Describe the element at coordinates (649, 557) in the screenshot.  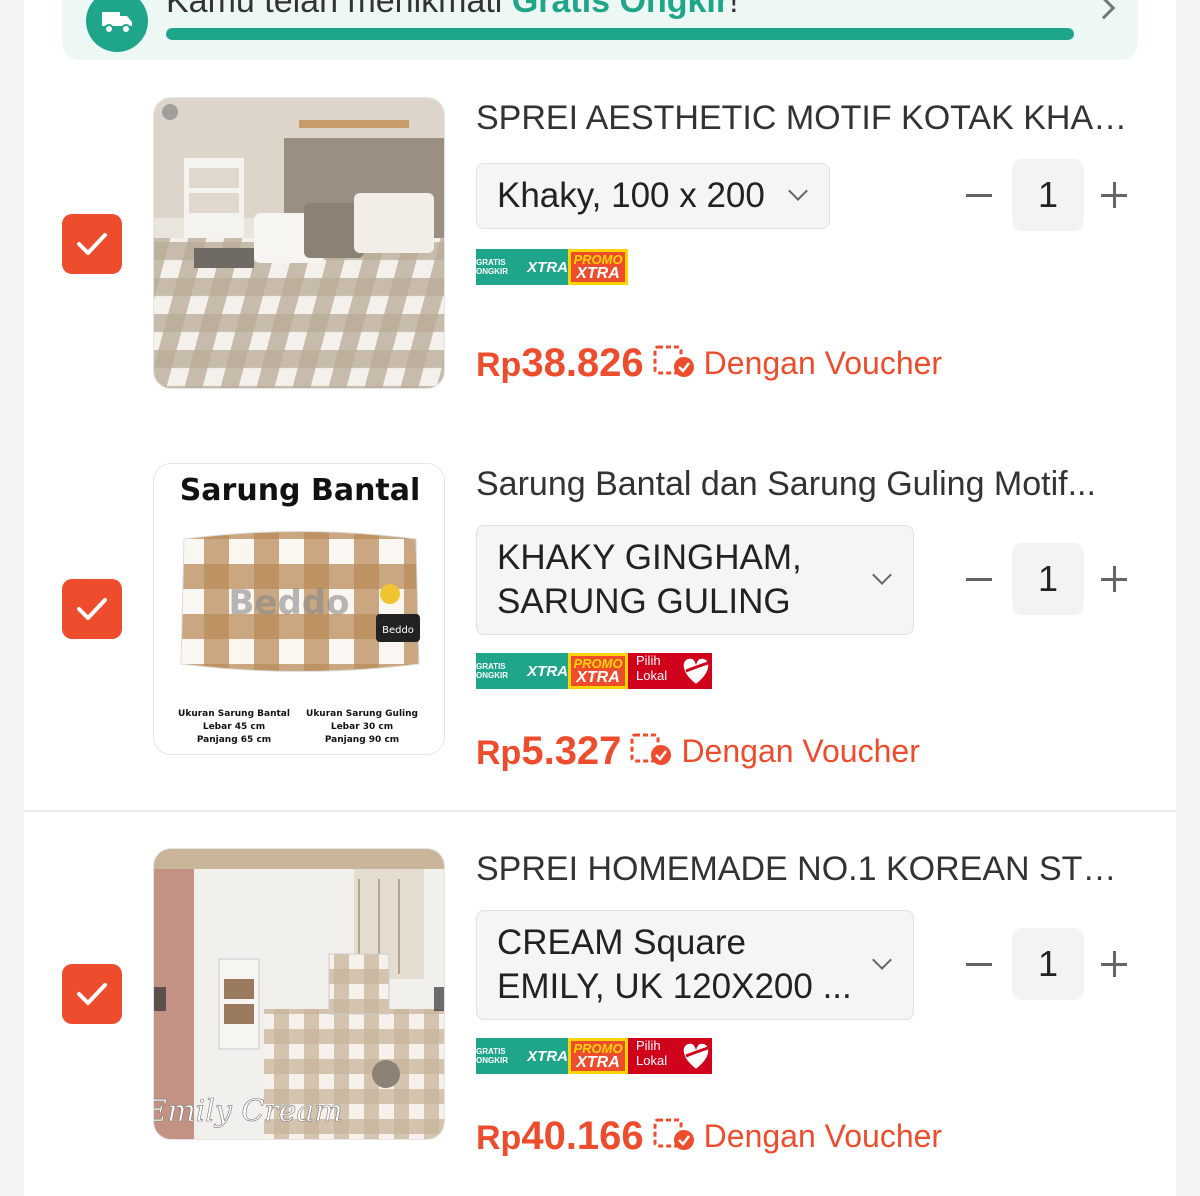
I see `variant-text: KHAKY GINGHAM,` at that location.